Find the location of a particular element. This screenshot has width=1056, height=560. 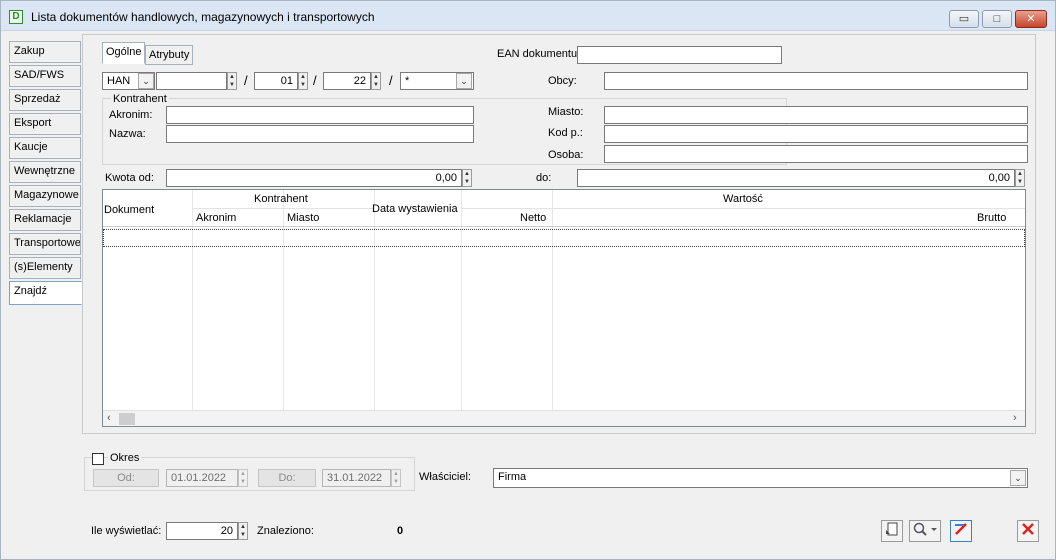

ean-label: EAN dokumentu: is located at coordinates (539, 54).